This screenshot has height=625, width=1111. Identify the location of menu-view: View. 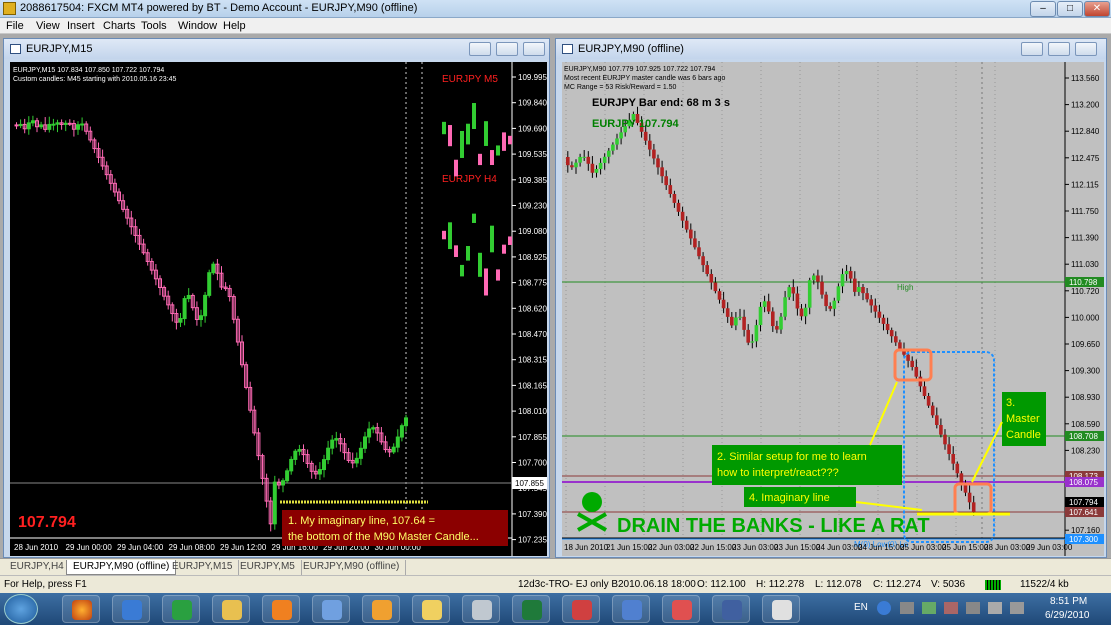
(48, 26).